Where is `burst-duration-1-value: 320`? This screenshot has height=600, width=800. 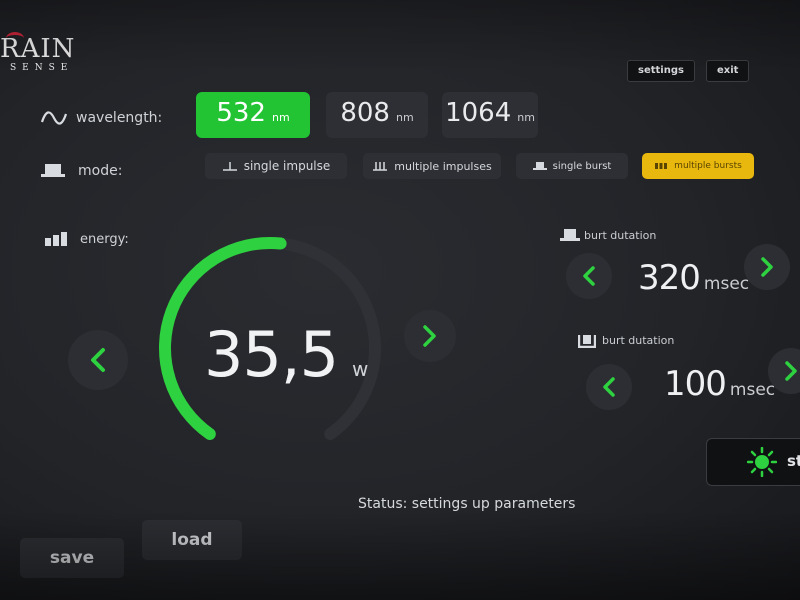 burst-duration-1-value: 320 is located at coordinates (669, 278).